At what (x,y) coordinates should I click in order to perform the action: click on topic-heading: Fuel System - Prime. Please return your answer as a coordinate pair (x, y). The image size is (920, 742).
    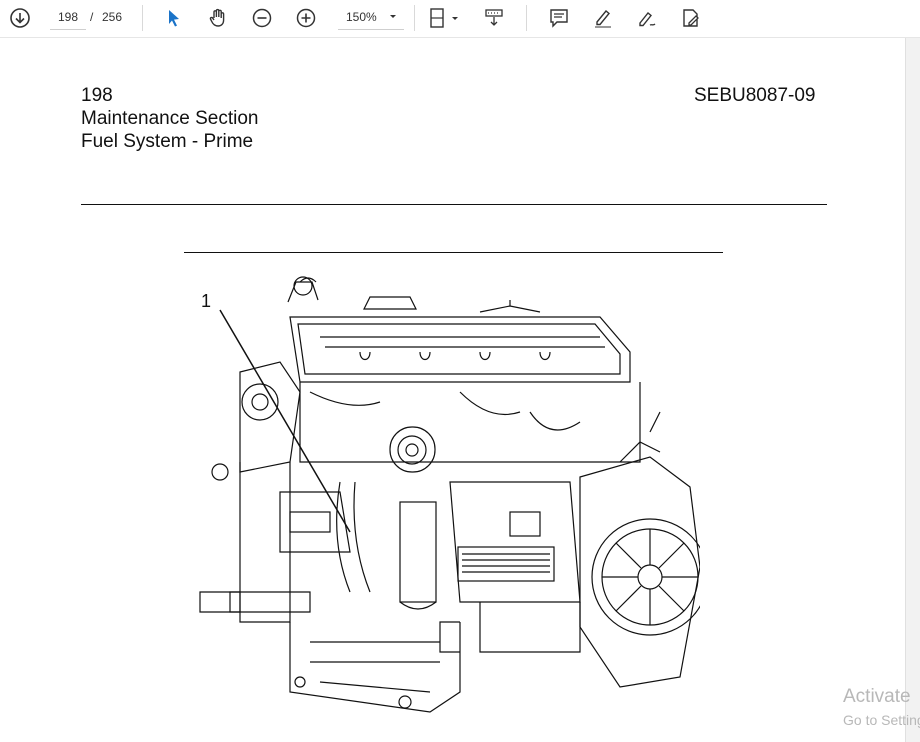
    Looking at the image, I should click on (167, 141).